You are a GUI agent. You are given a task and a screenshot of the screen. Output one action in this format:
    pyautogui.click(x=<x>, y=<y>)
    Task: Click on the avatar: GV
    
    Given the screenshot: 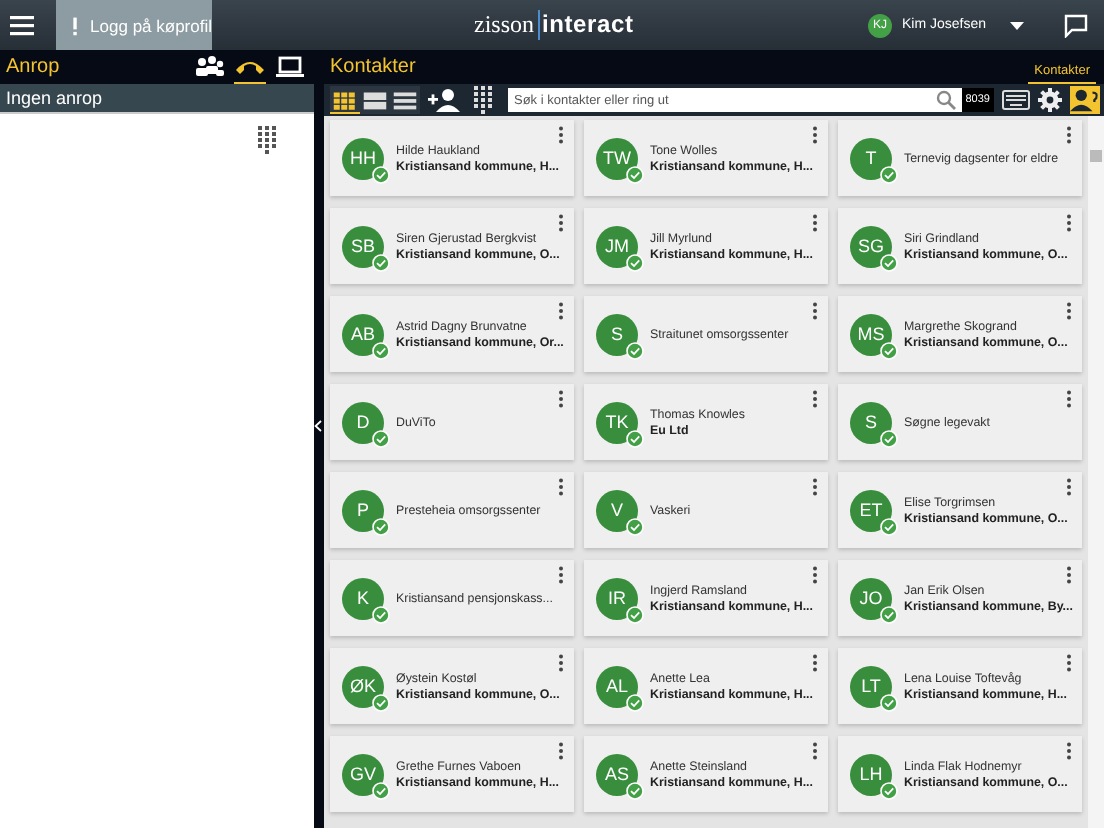 What is the action you would take?
    pyautogui.click(x=363, y=774)
    